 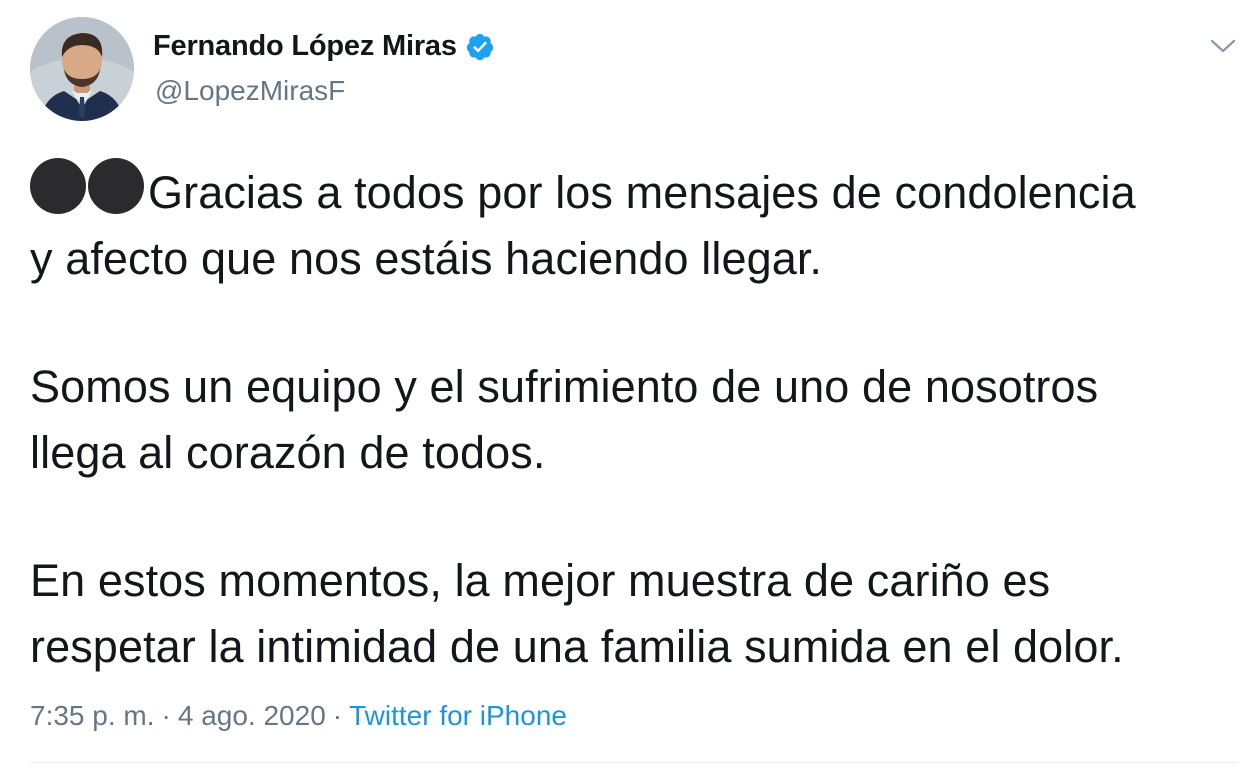 What do you see at coordinates (250, 91) in the screenshot?
I see `user-handle: @LopezMirasF` at bounding box center [250, 91].